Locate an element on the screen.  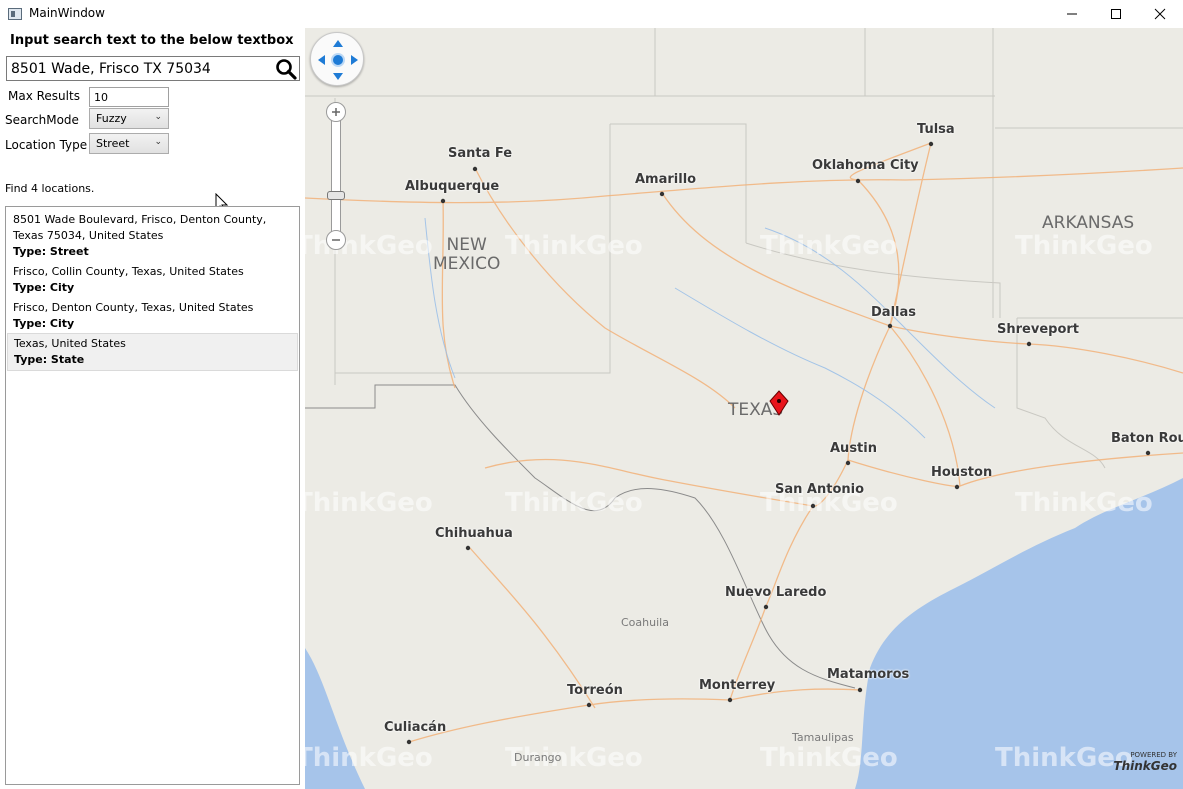
app-icon is located at coordinates (15, 14).